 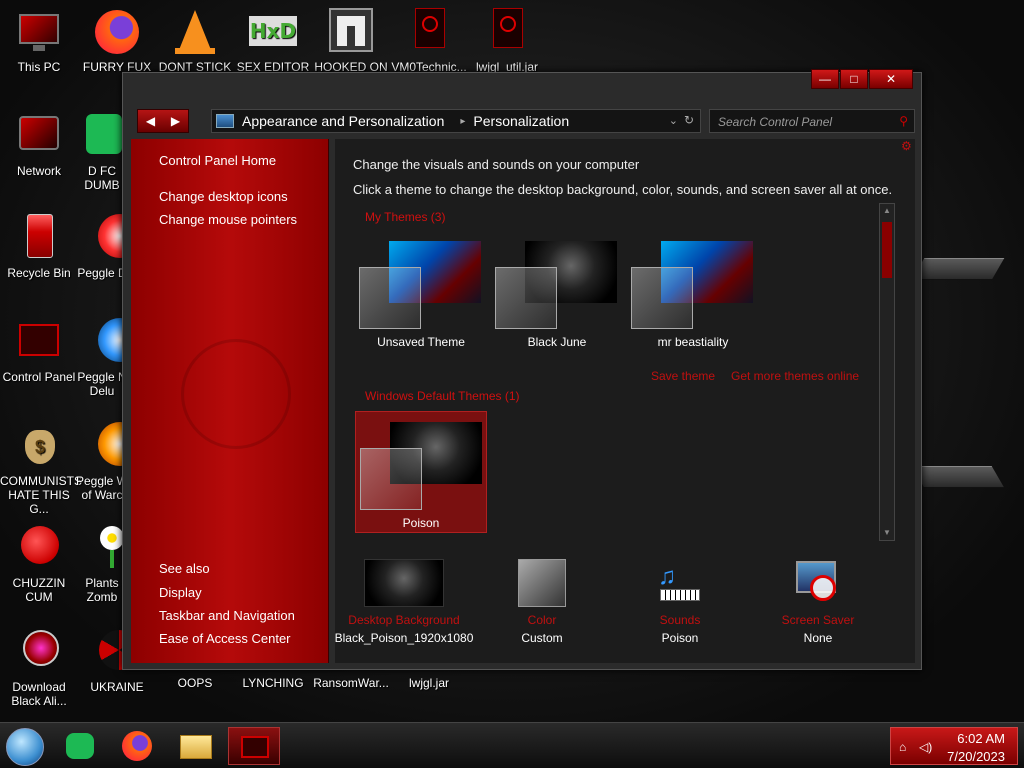 I want to click on scrollbar-thumb, so click(x=887, y=250).